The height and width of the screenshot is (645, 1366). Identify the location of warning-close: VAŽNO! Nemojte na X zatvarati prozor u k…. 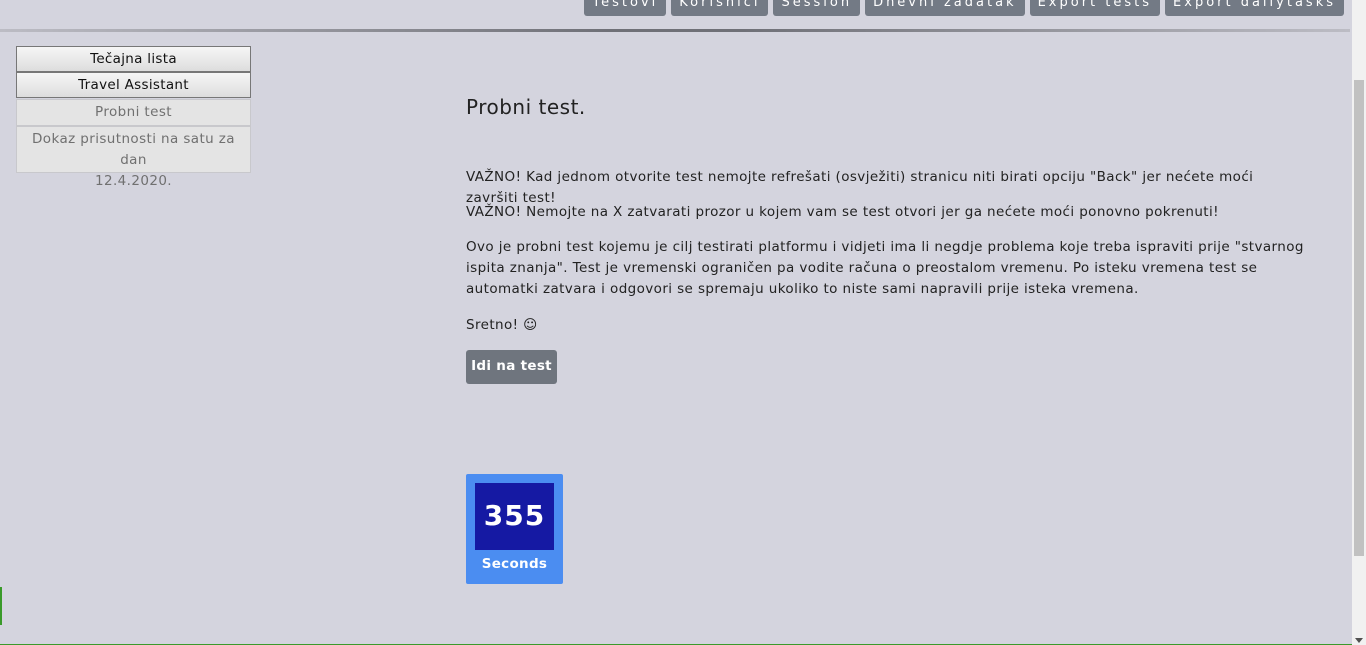
(842, 212).